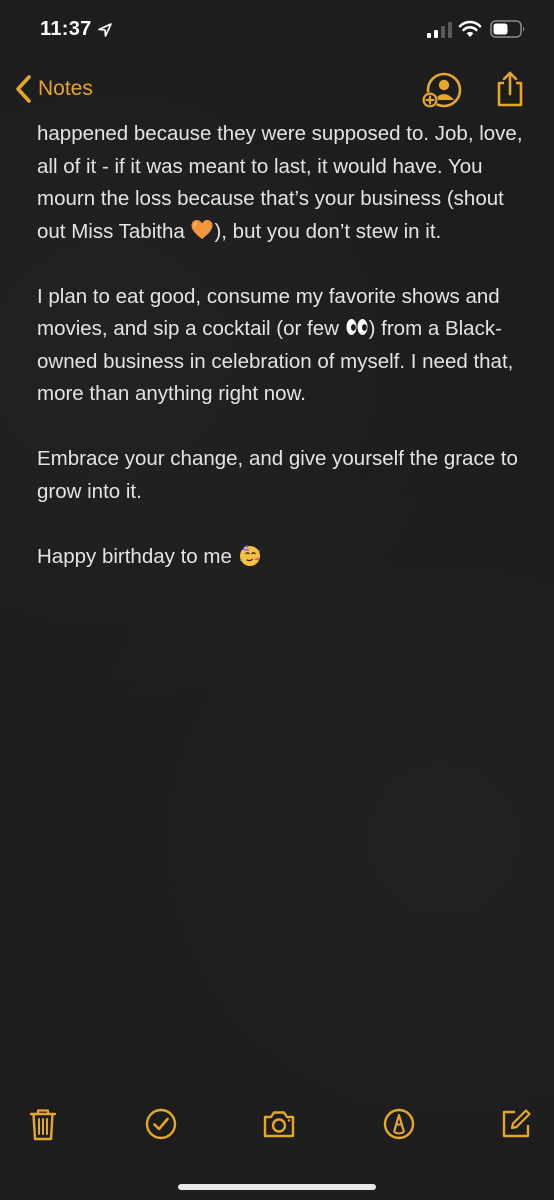 The height and width of the screenshot is (1200, 554). I want to click on status-time: 11:37, so click(66, 29).